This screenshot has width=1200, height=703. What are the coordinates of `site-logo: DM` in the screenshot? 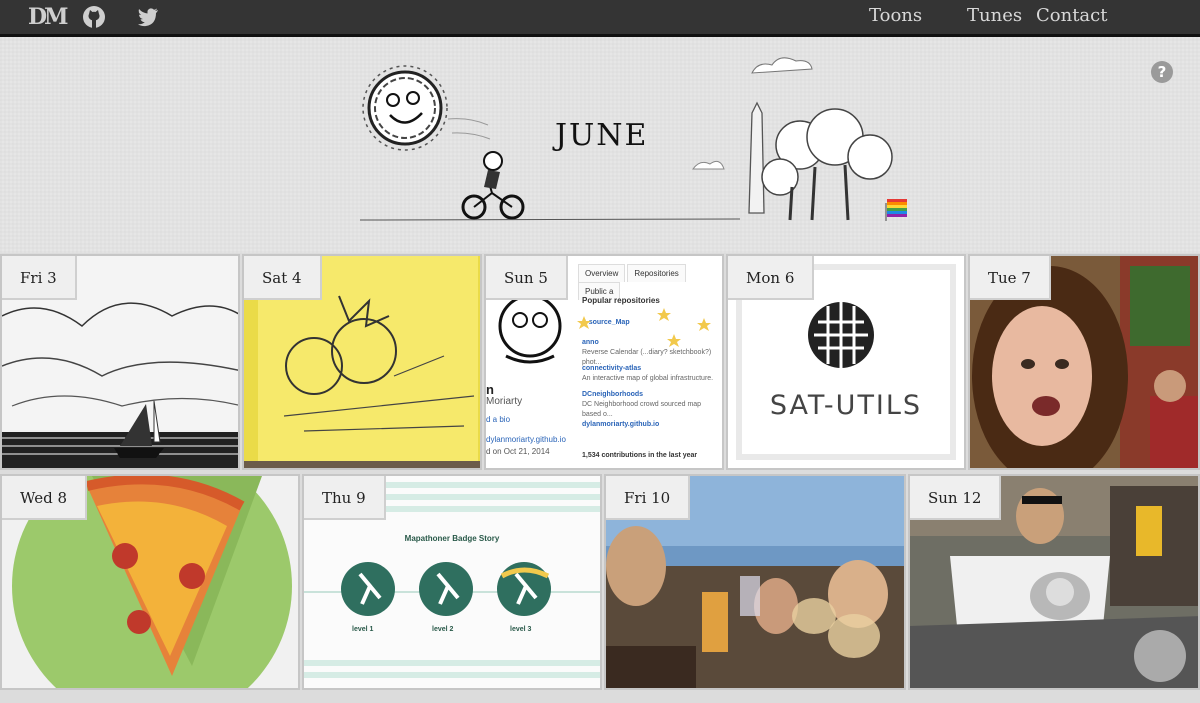 It's located at (48, 17).